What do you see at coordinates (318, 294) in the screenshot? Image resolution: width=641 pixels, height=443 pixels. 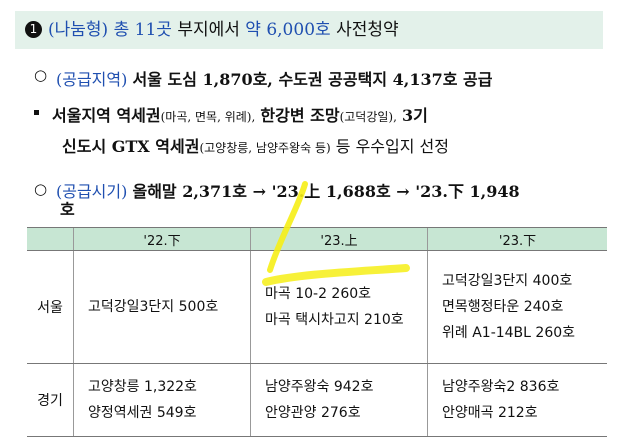 I see `cell-line: 마곡 10-2 260호` at bounding box center [318, 294].